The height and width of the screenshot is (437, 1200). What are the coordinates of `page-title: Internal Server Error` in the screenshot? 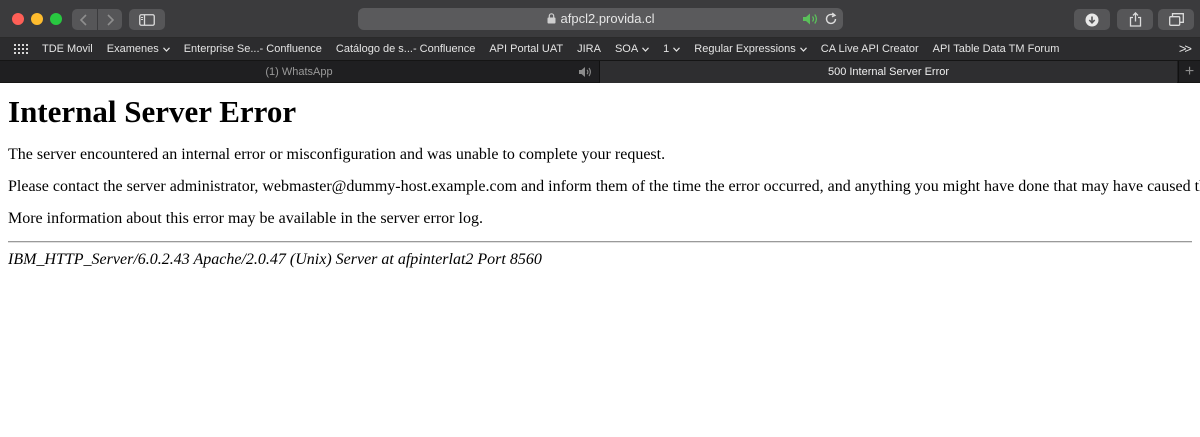 It's located at (152, 111).